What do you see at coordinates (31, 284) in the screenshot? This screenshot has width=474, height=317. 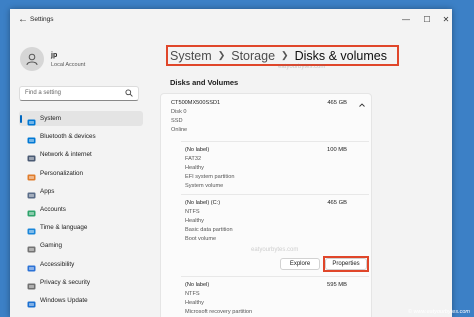 I see `privacy-icon` at bounding box center [31, 284].